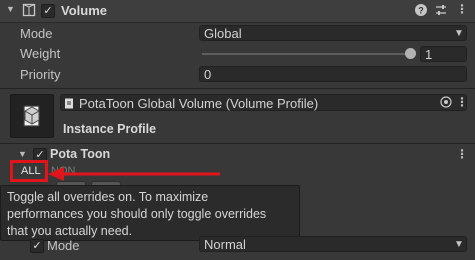 Image resolution: width=475 pixels, height=260 pixels. Describe the element at coordinates (441, 11) in the screenshot. I see `presets-icon` at that location.